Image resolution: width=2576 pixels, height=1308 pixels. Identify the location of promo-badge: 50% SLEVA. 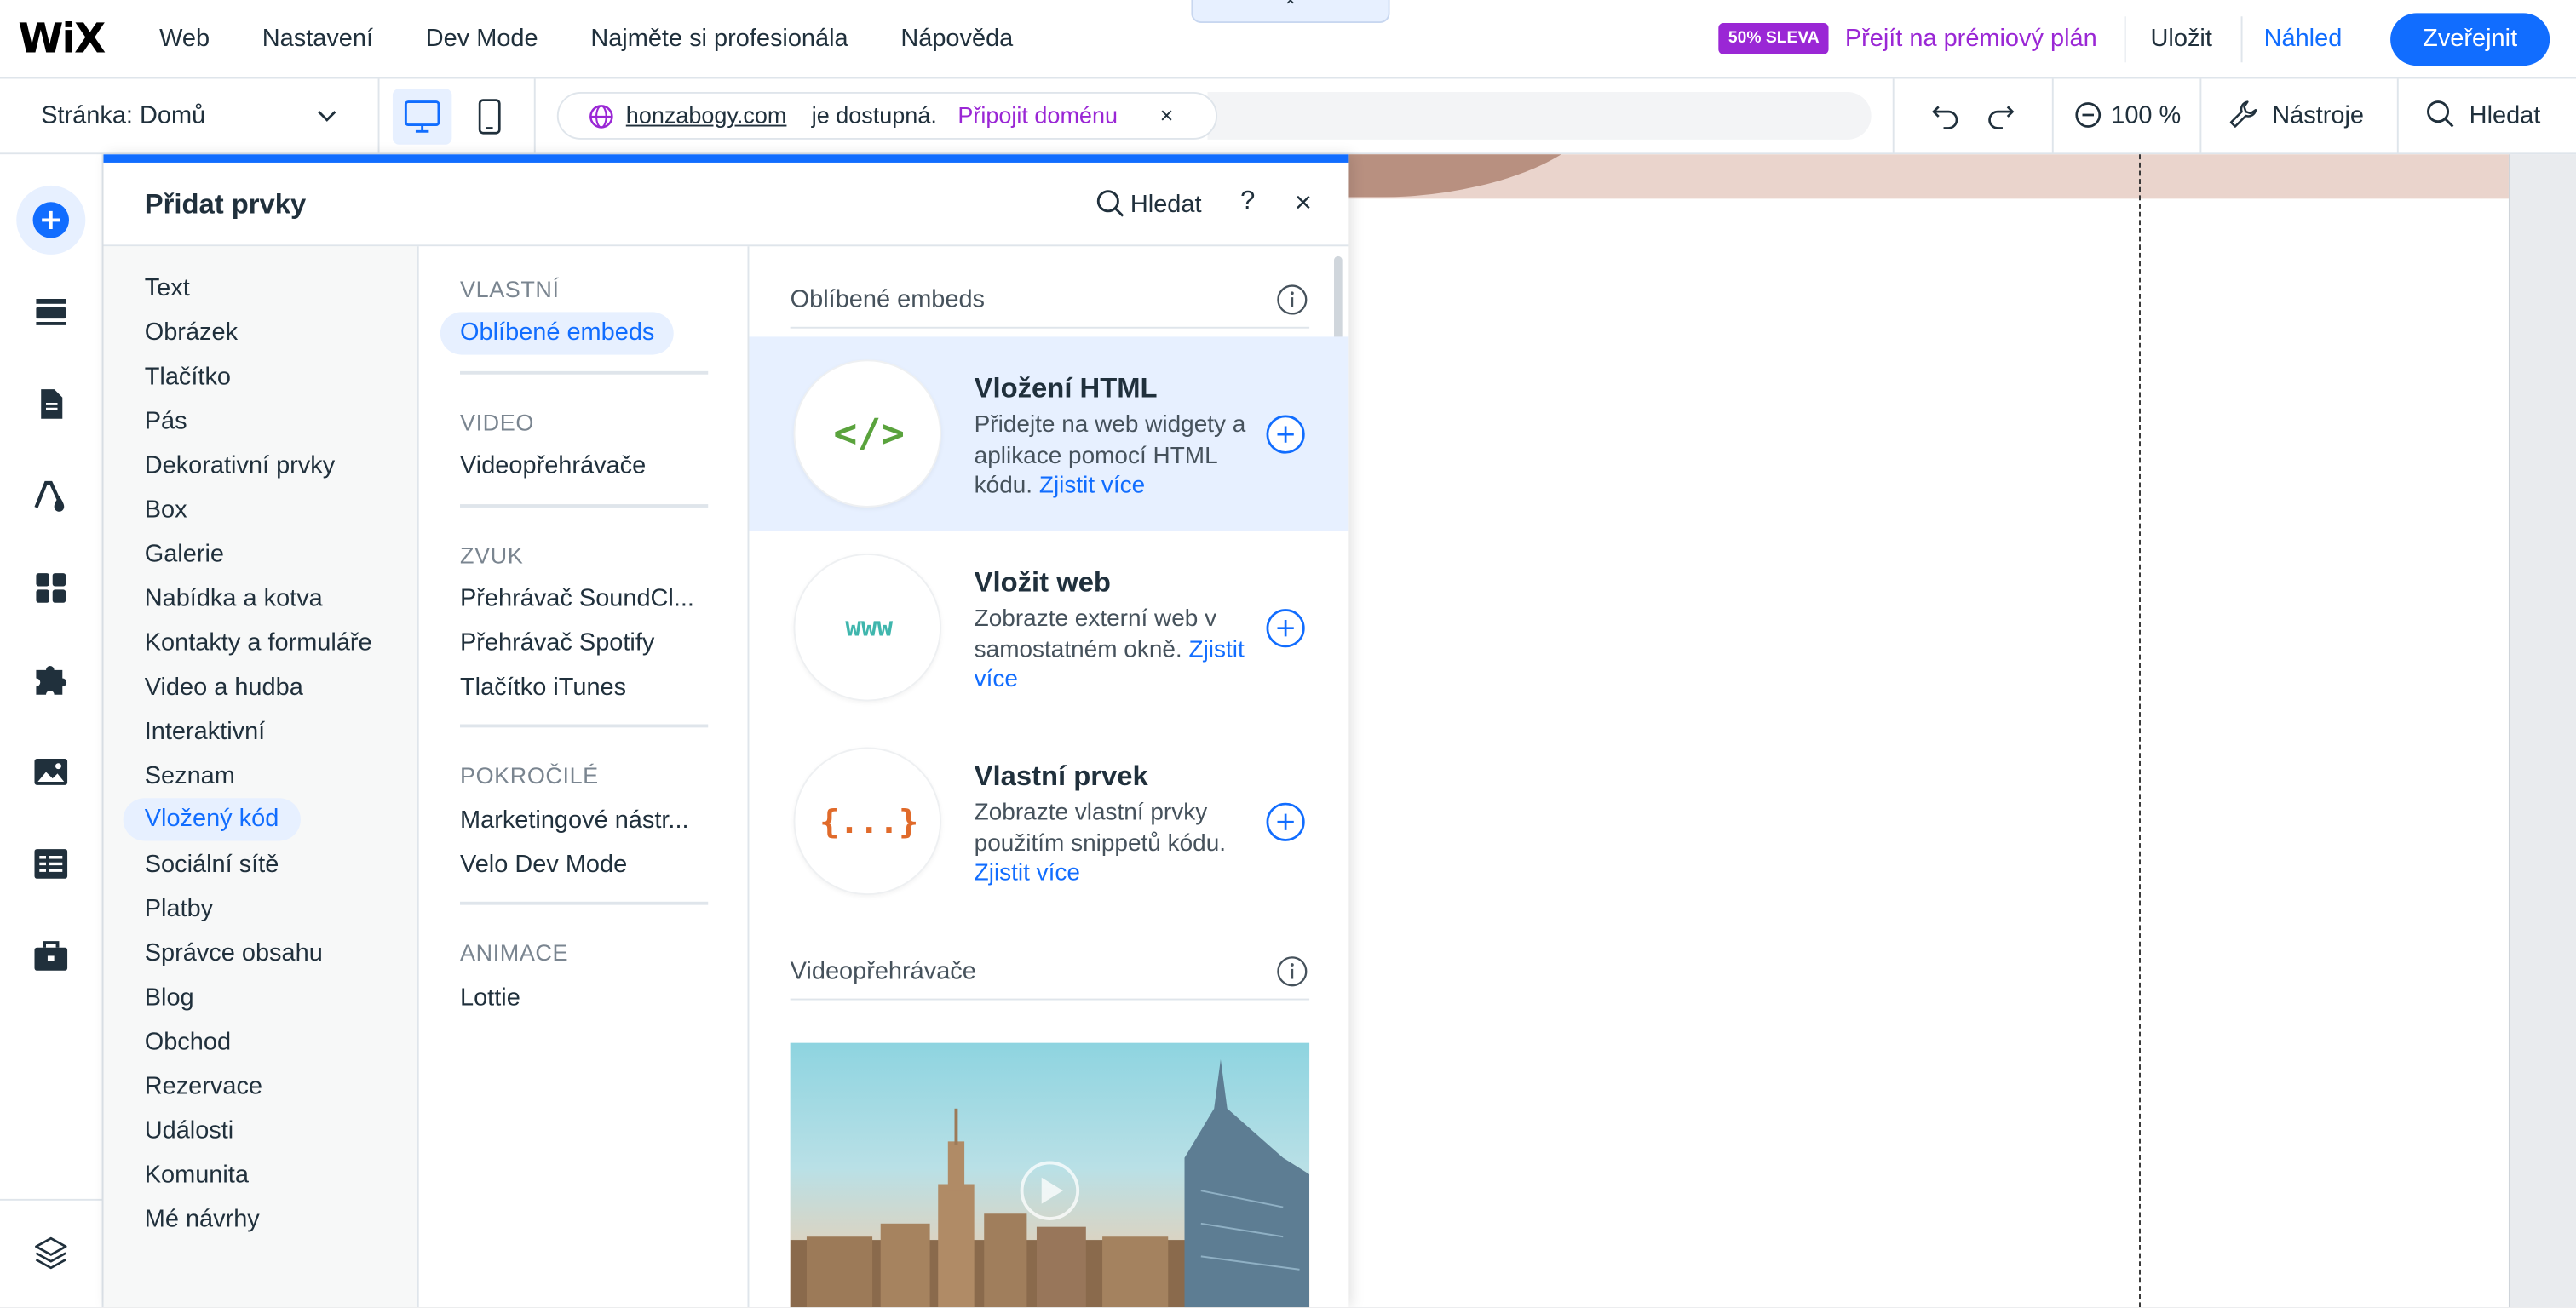
(1774, 38).